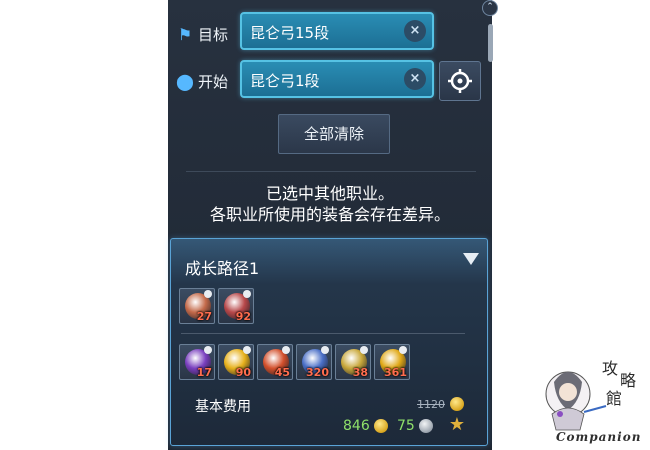  I want to click on material-slot: 320, so click(314, 362).